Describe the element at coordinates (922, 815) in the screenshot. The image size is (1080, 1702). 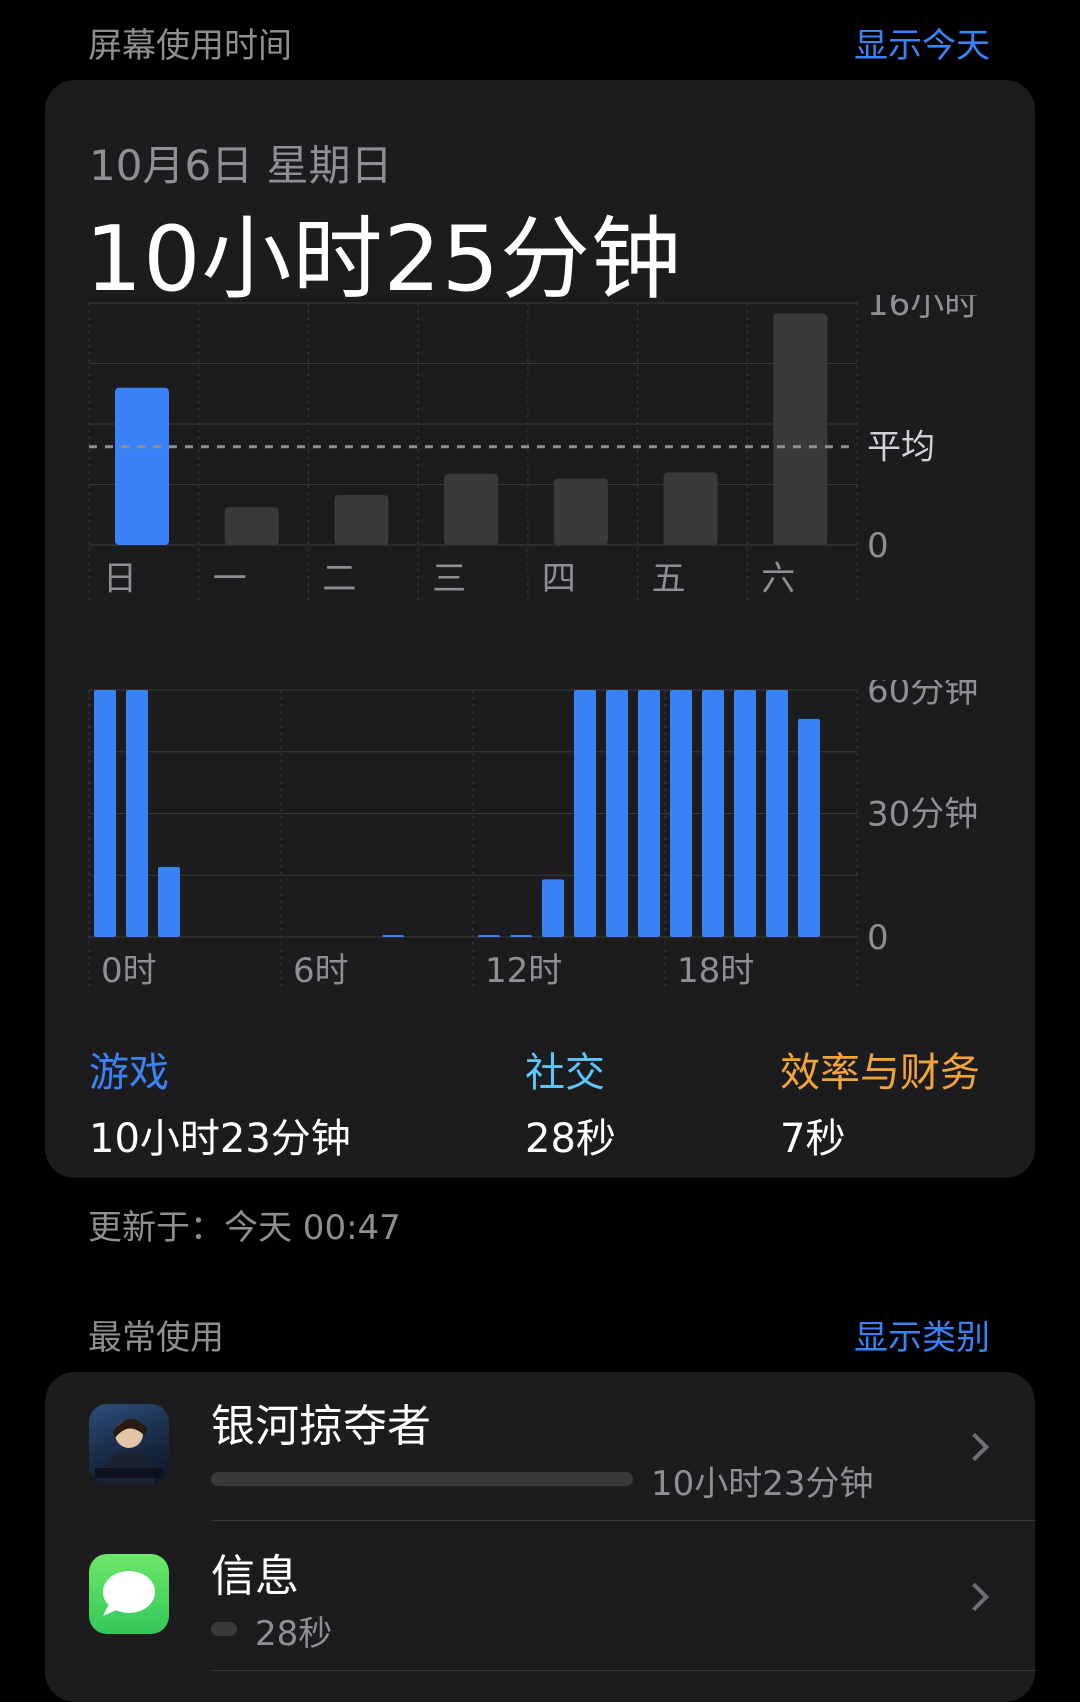
I see `y-tick-label: 30分钟` at that location.